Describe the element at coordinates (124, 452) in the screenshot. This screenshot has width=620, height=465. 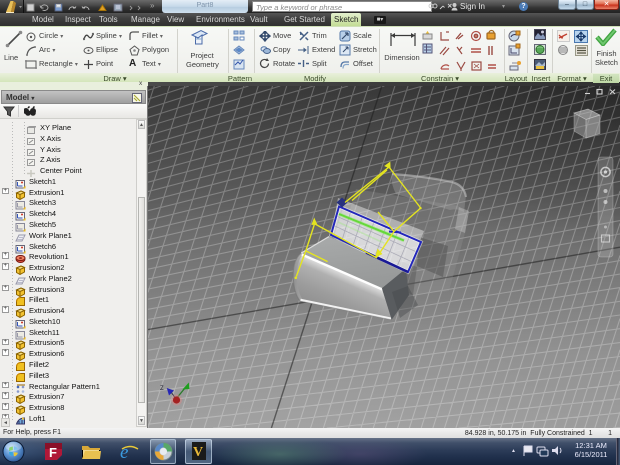
I see `svg-text: e` at that location.